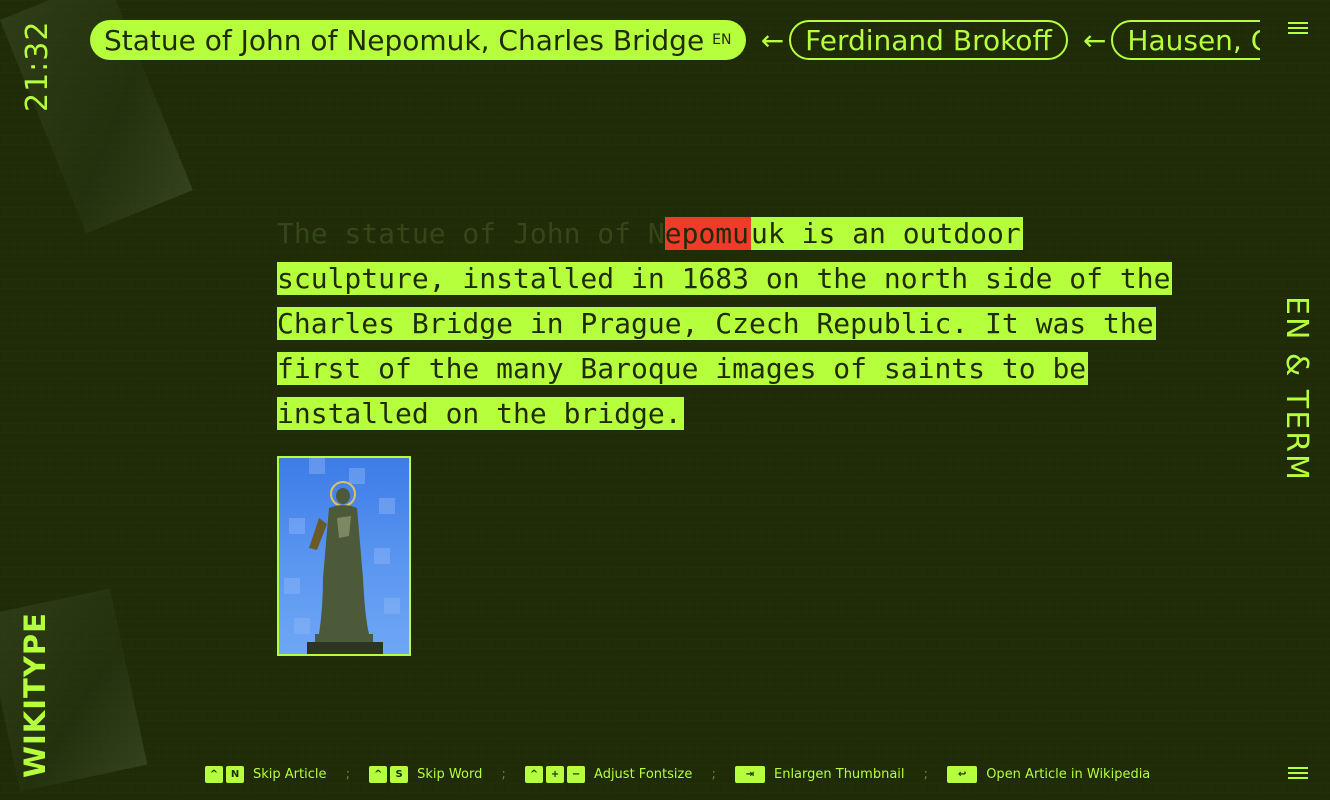 This screenshot has height=800, width=1330. I want to click on language-mode-label: EN & TERM, so click(1296, 401).